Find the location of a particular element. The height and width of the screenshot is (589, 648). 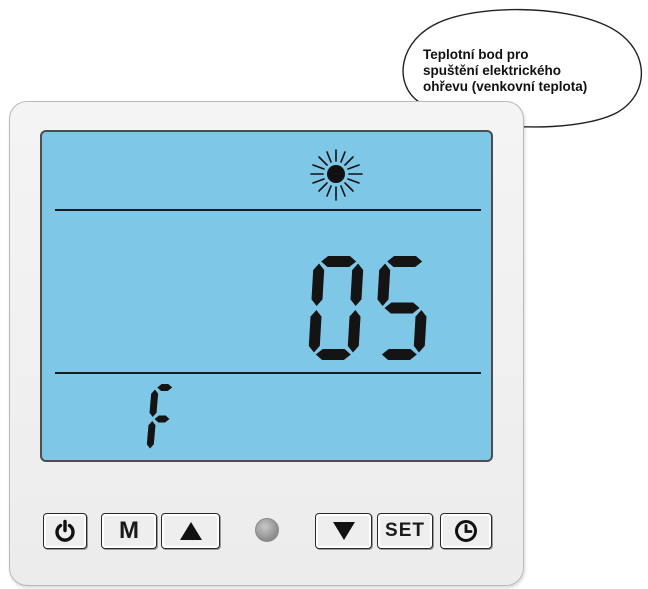

power-button is located at coordinates (65, 531).